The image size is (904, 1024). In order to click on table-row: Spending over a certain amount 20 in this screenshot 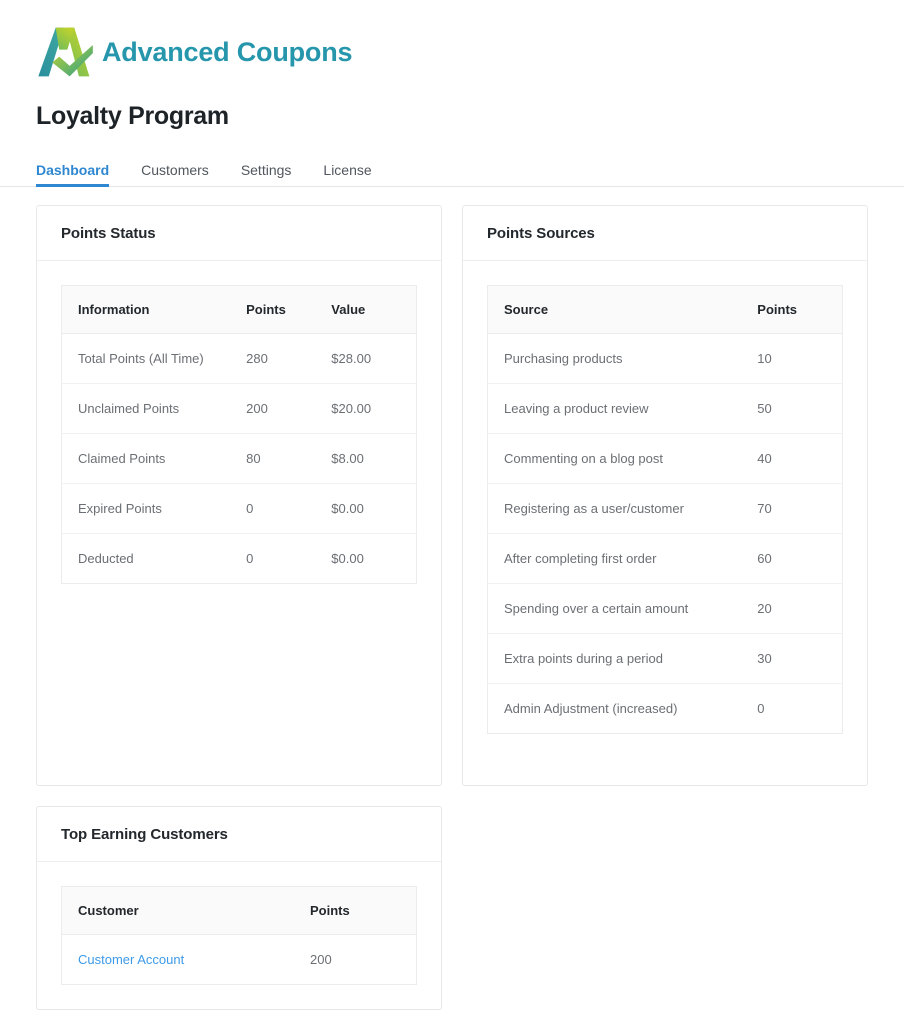, I will do `click(665, 608)`.